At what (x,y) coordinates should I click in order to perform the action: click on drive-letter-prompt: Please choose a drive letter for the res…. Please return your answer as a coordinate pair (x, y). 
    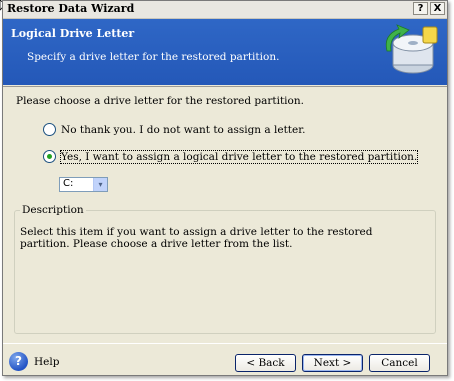
    Looking at the image, I should click on (160, 101).